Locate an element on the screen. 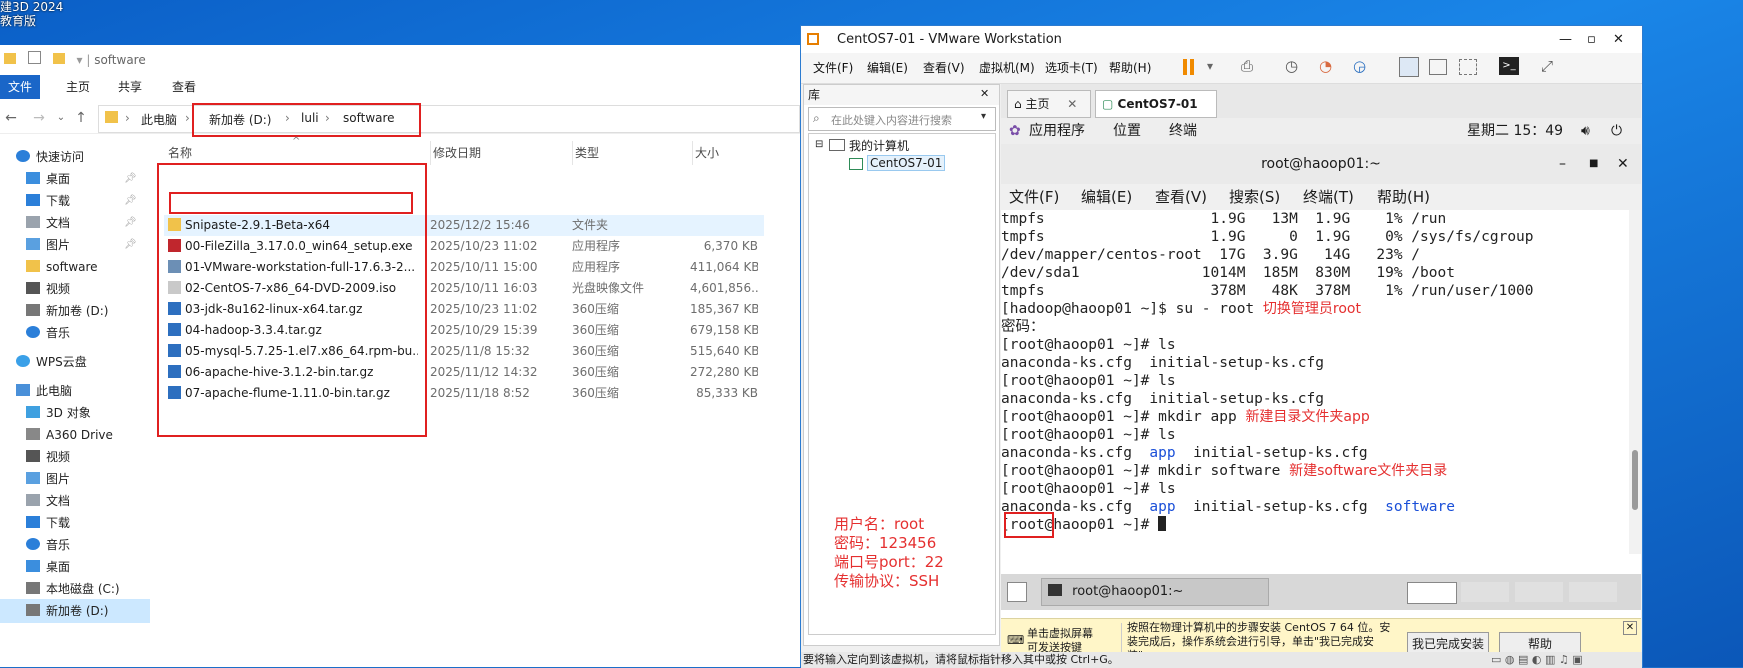 This screenshot has height=668, width=1743. gnome-places: 位置 is located at coordinates (1127, 131).